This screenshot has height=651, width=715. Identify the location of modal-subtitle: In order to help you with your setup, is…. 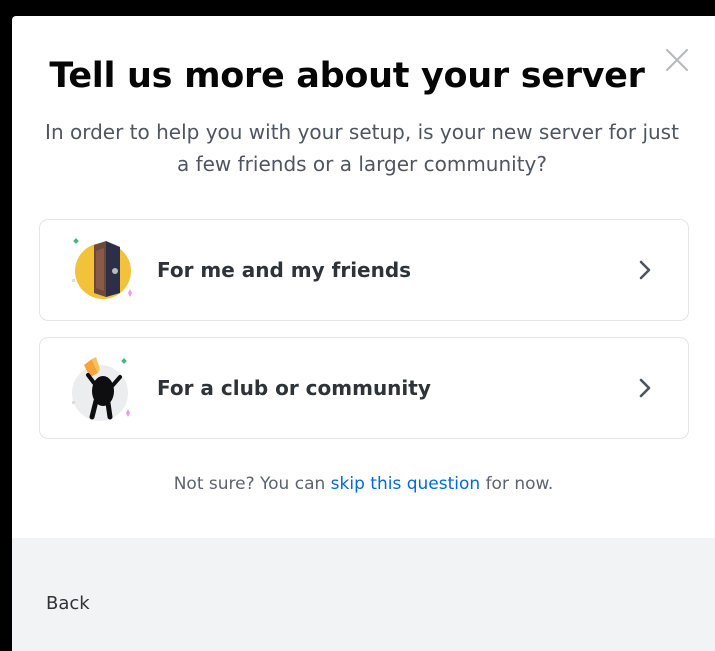
(362, 148).